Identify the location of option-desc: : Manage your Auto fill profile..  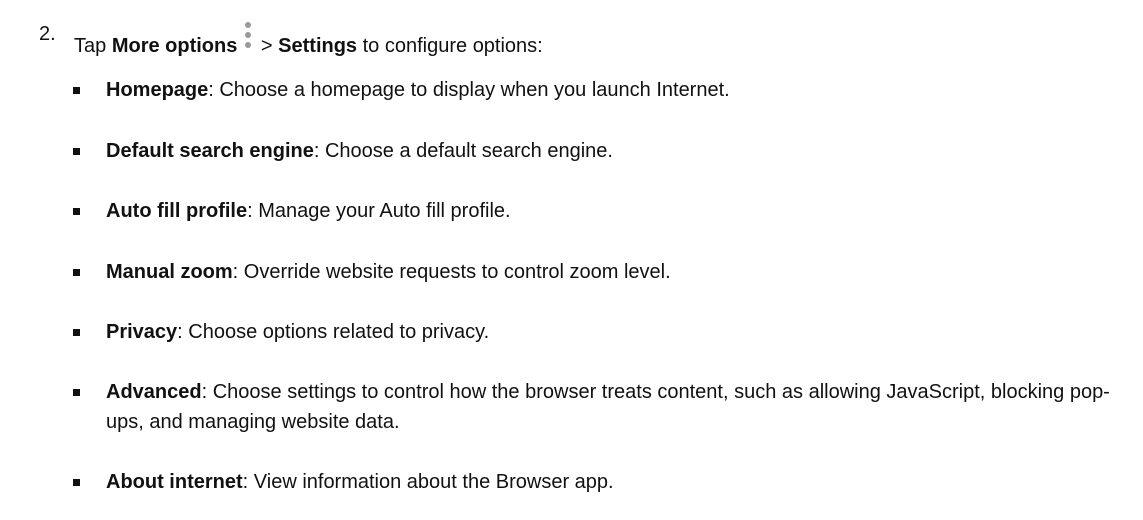
(379, 211).